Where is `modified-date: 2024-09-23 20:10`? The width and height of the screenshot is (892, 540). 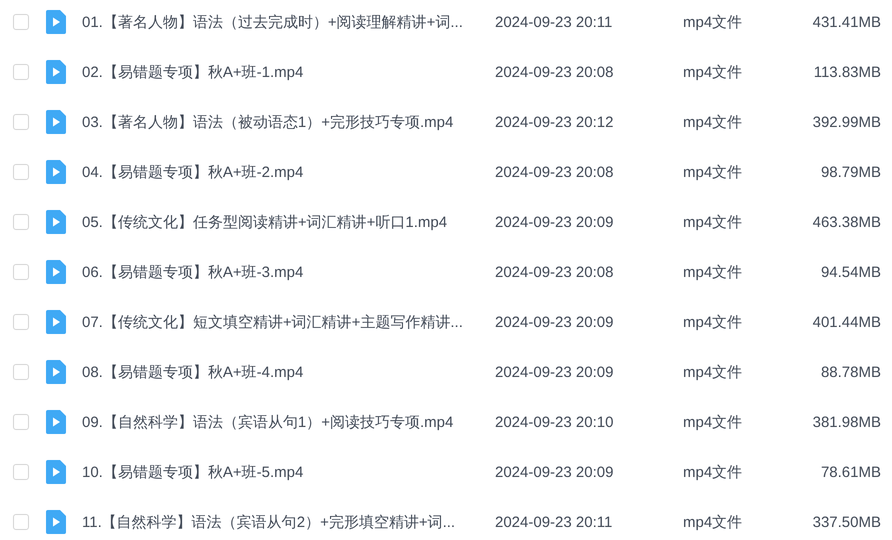
modified-date: 2024-09-23 20:10 is located at coordinates (554, 422).